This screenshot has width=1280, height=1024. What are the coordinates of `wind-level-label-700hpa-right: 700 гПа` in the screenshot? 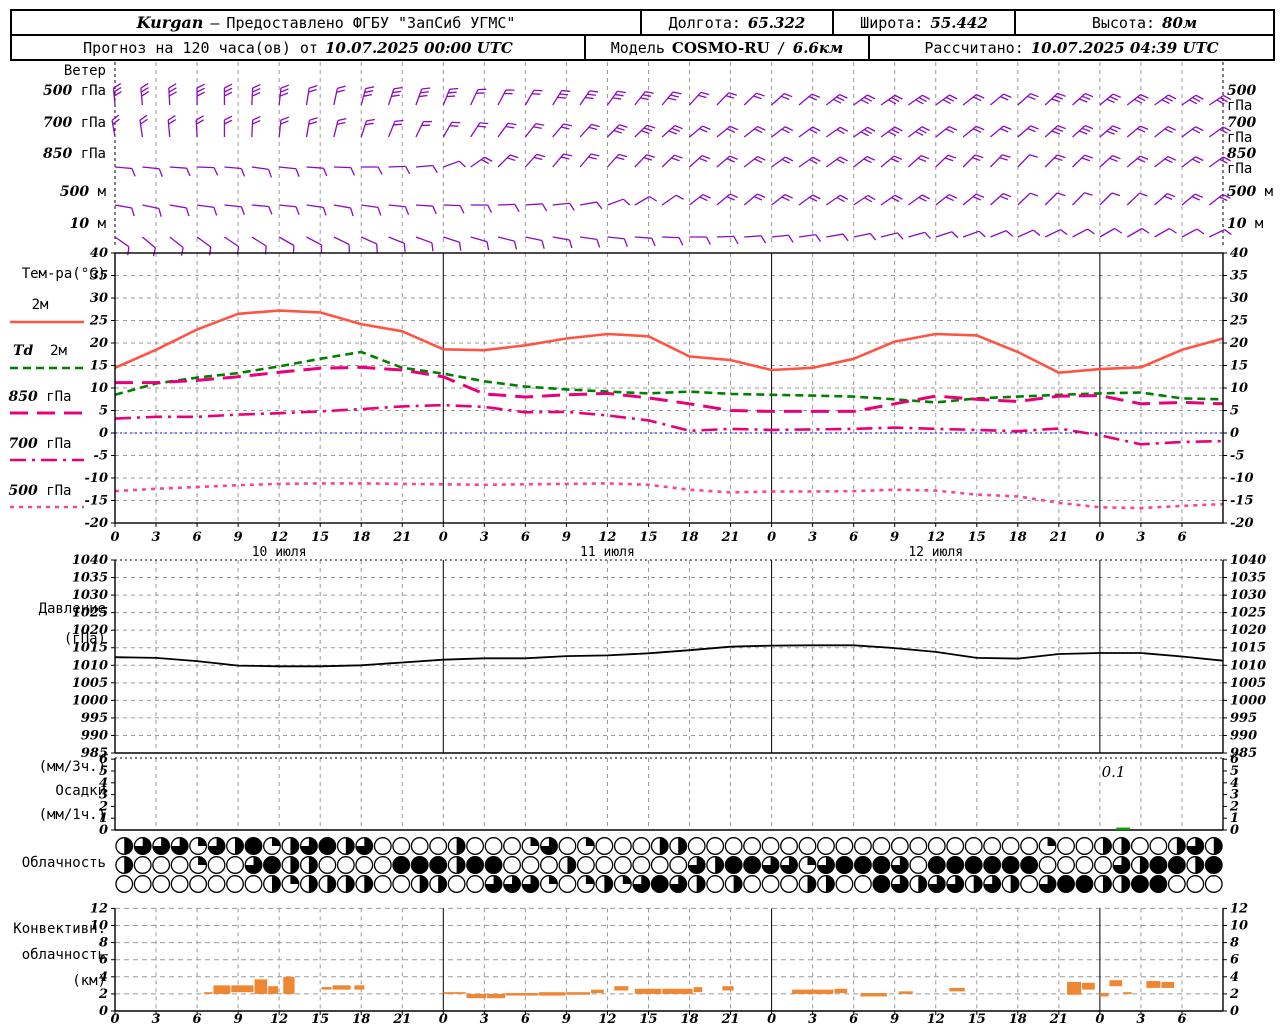 It's located at (1242, 130).